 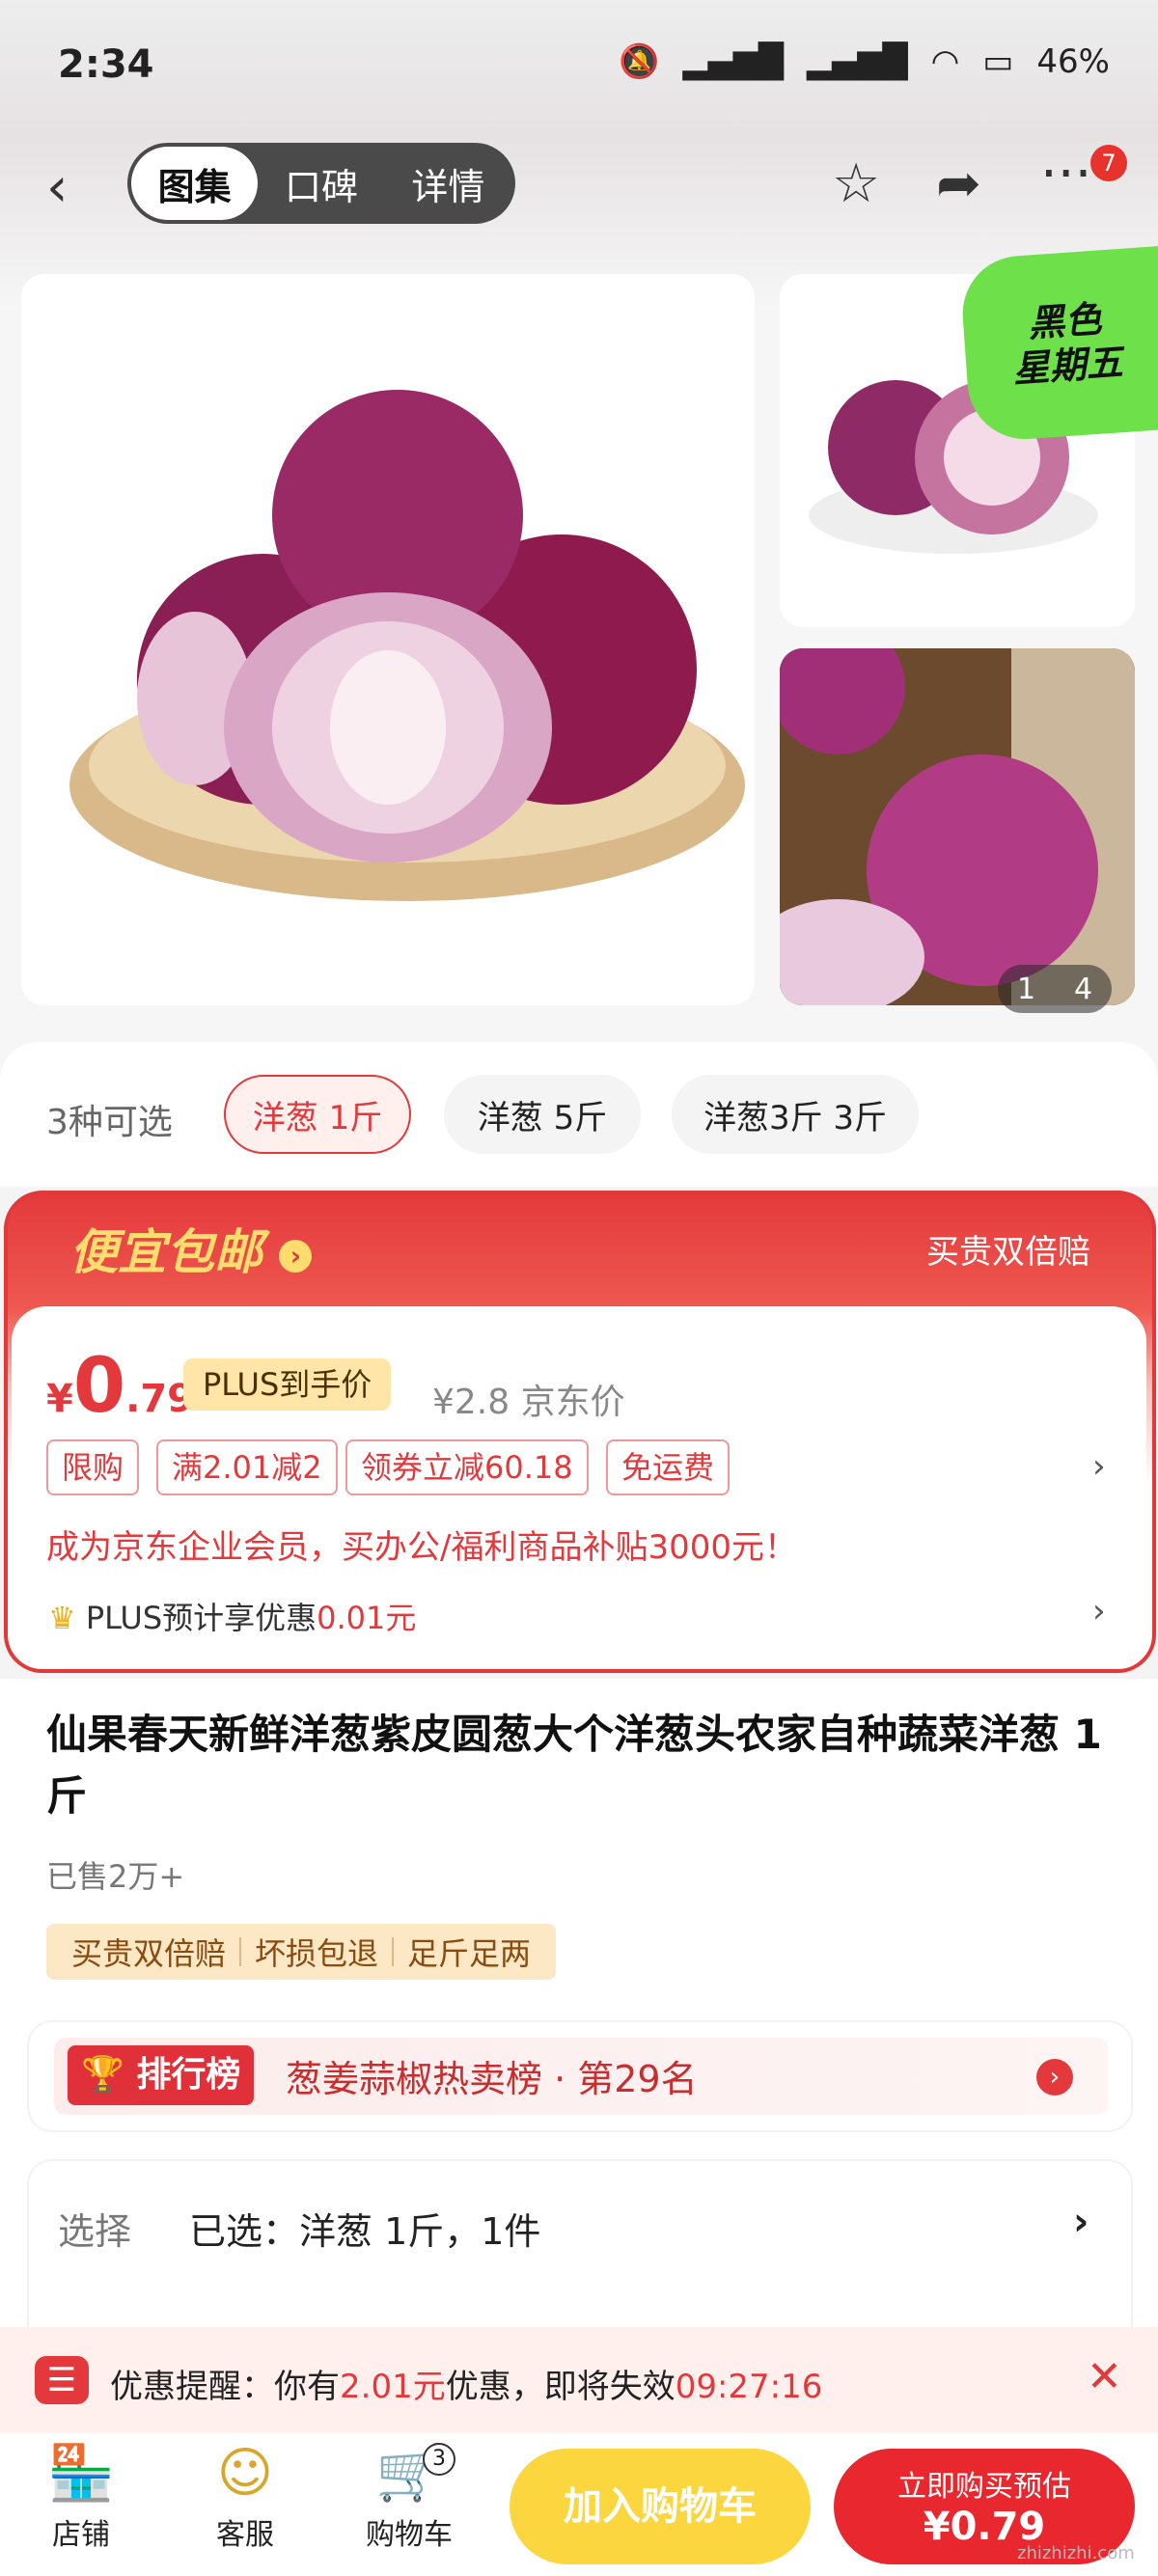 I want to click on battery-percent: 46%, so click(x=1073, y=61).